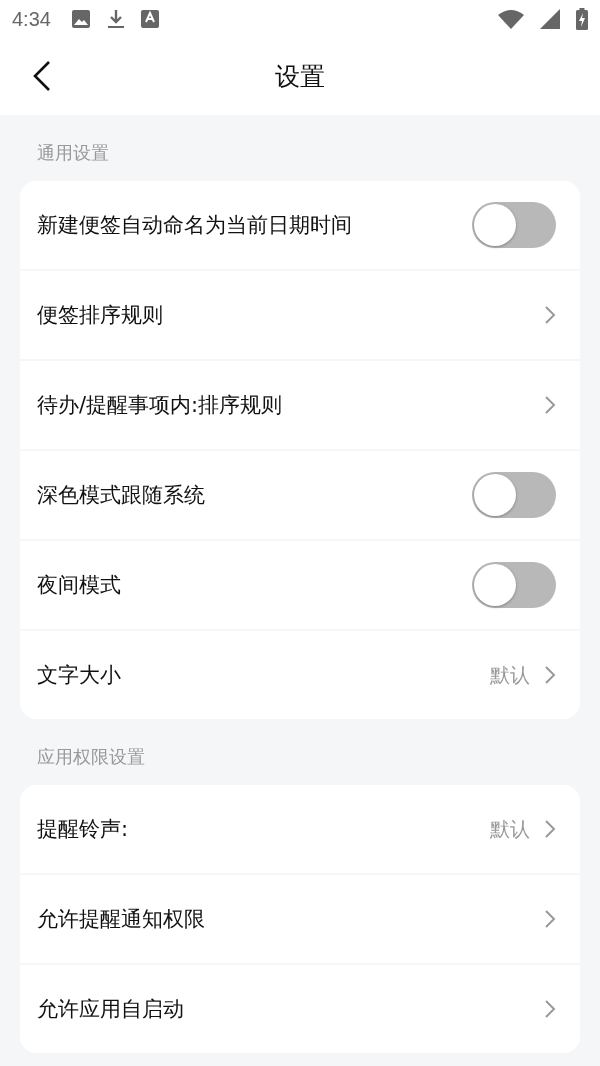 The image size is (600, 1066). What do you see at coordinates (121, 495) in the screenshot?
I see `row-label: 深色模式跟随系统` at bounding box center [121, 495].